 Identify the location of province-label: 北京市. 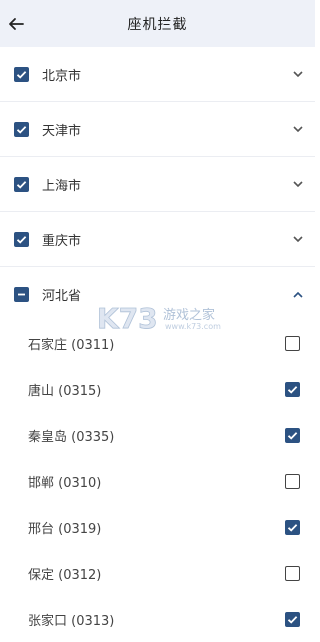
(62, 76).